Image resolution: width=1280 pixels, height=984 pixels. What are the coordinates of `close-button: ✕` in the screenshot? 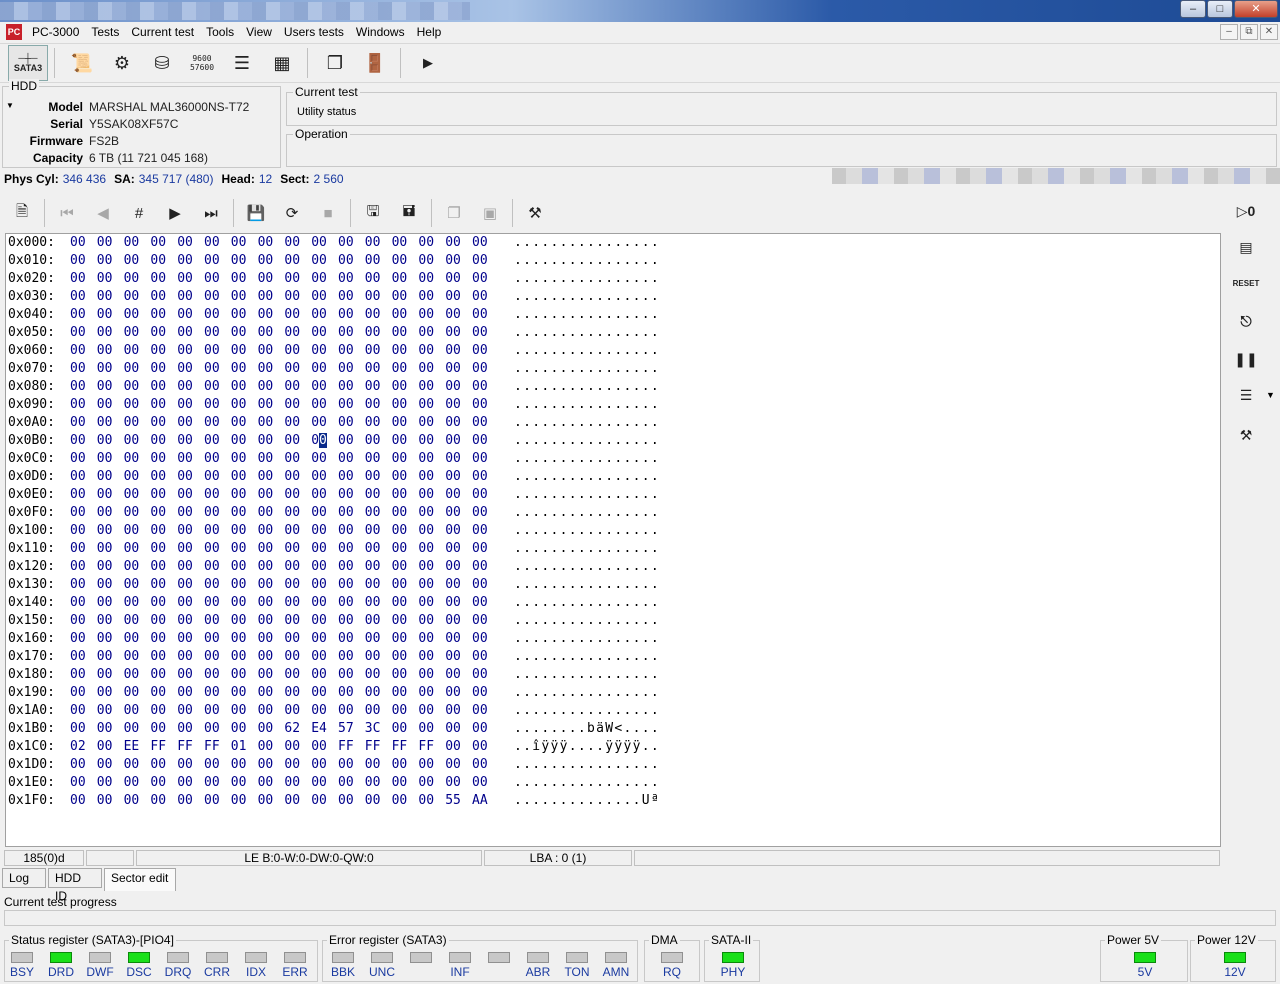 It's located at (1256, 9).